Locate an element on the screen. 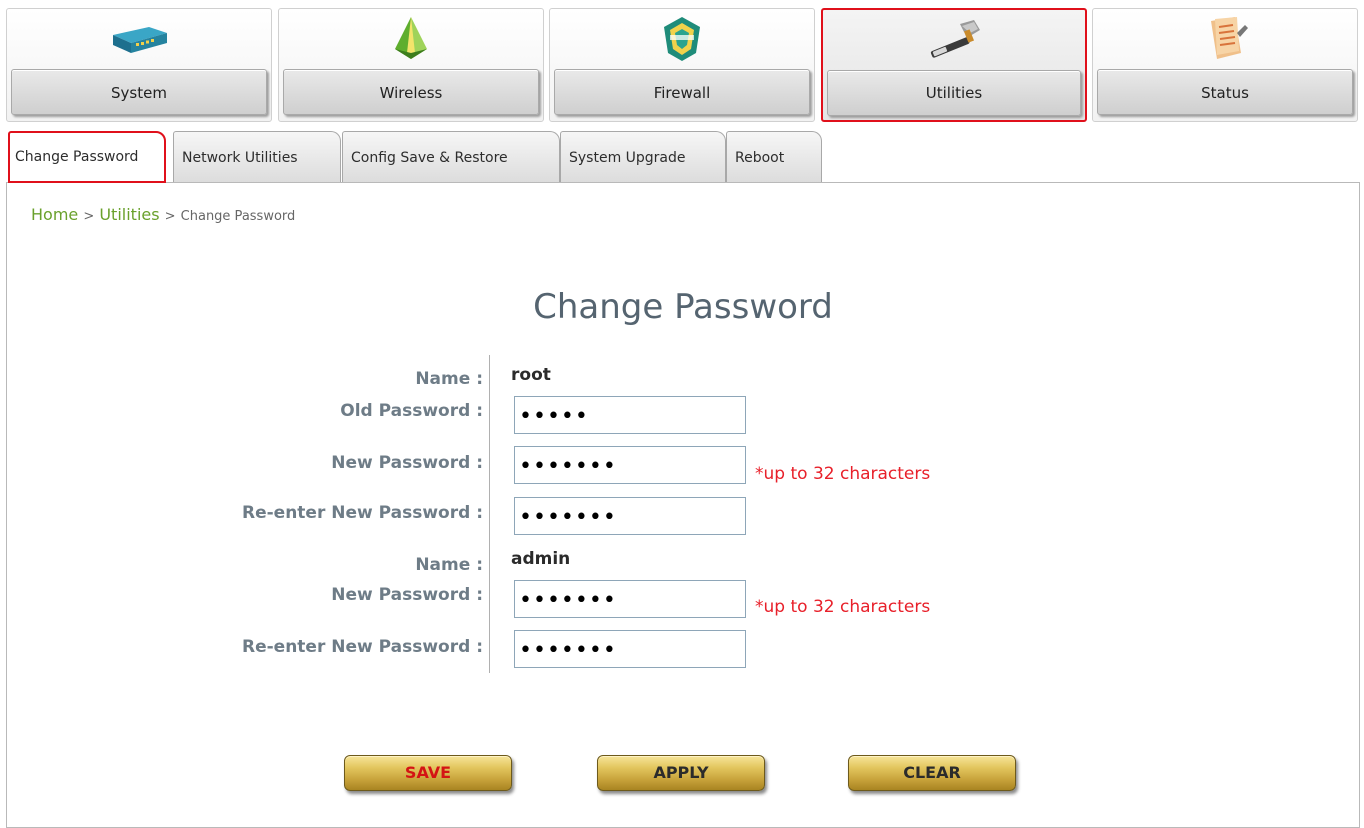 This screenshot has width=1364, height=828. breadcrumb-home-link: Home is located at coordinates (54, 214).